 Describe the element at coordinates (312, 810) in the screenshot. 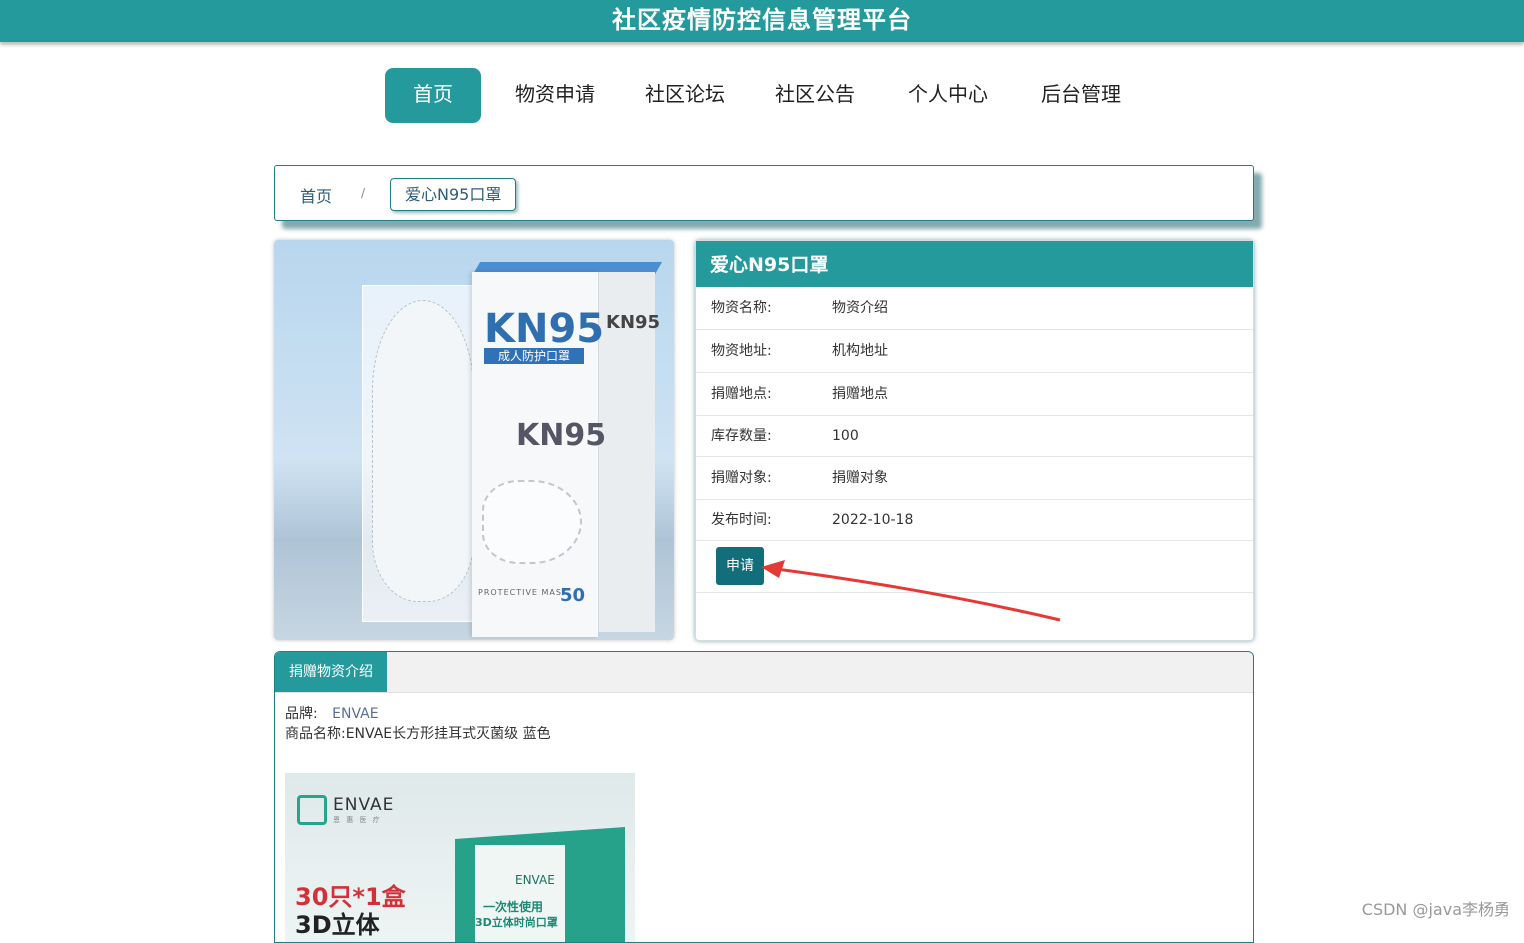

I see `envae-logo-icon` at that location.